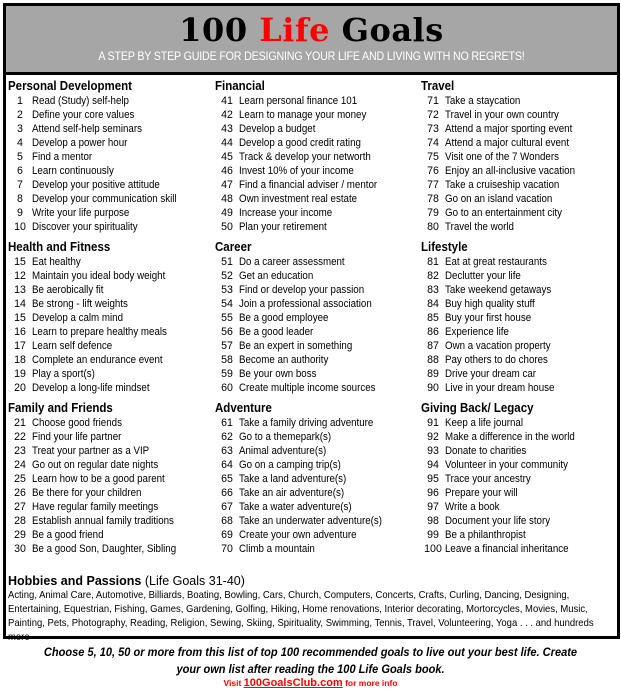  What do you see at coordinates (433, 479) in the screenshot?
I see `goal-number: 95` at bounding box center [433, 479].